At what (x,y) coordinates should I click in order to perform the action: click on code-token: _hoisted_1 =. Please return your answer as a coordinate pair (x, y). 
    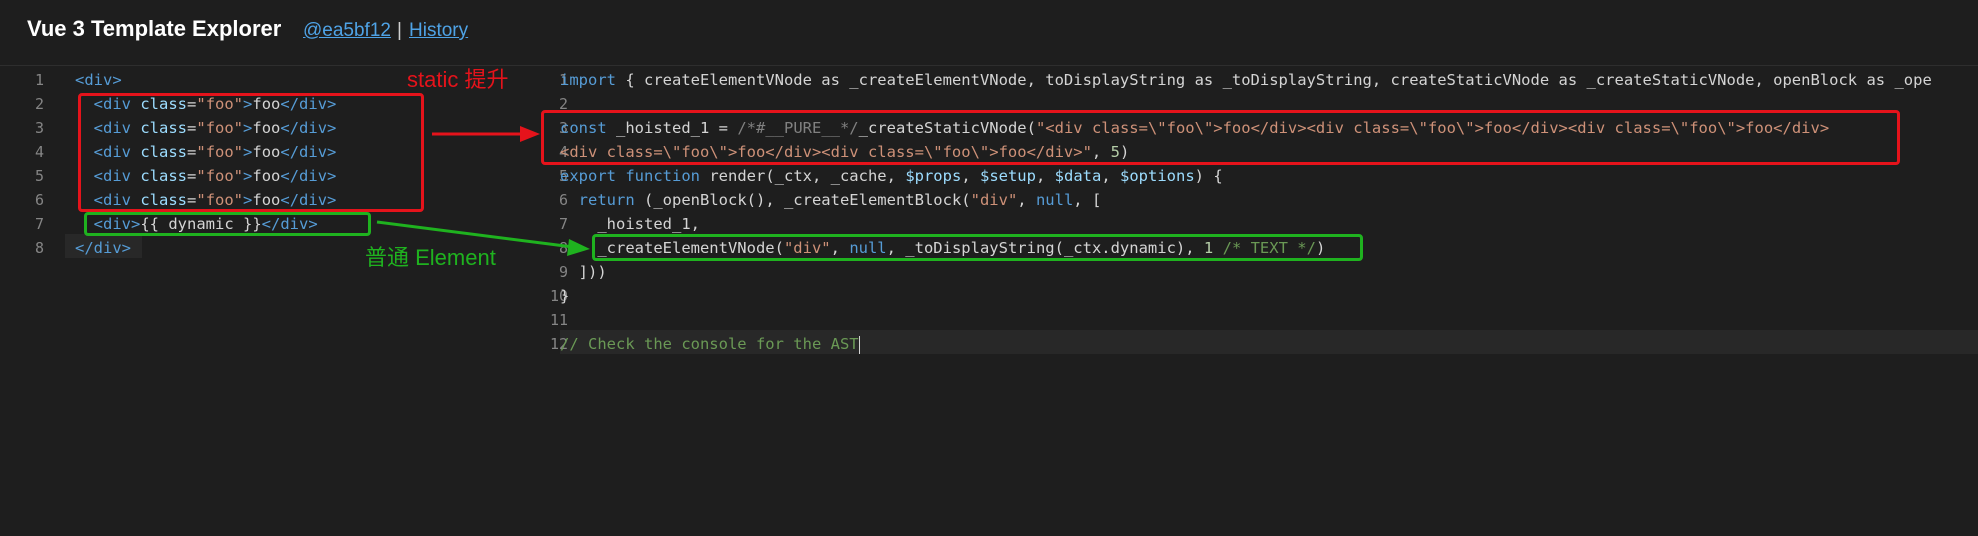
    Looking at the image, I should click on (672, 128).